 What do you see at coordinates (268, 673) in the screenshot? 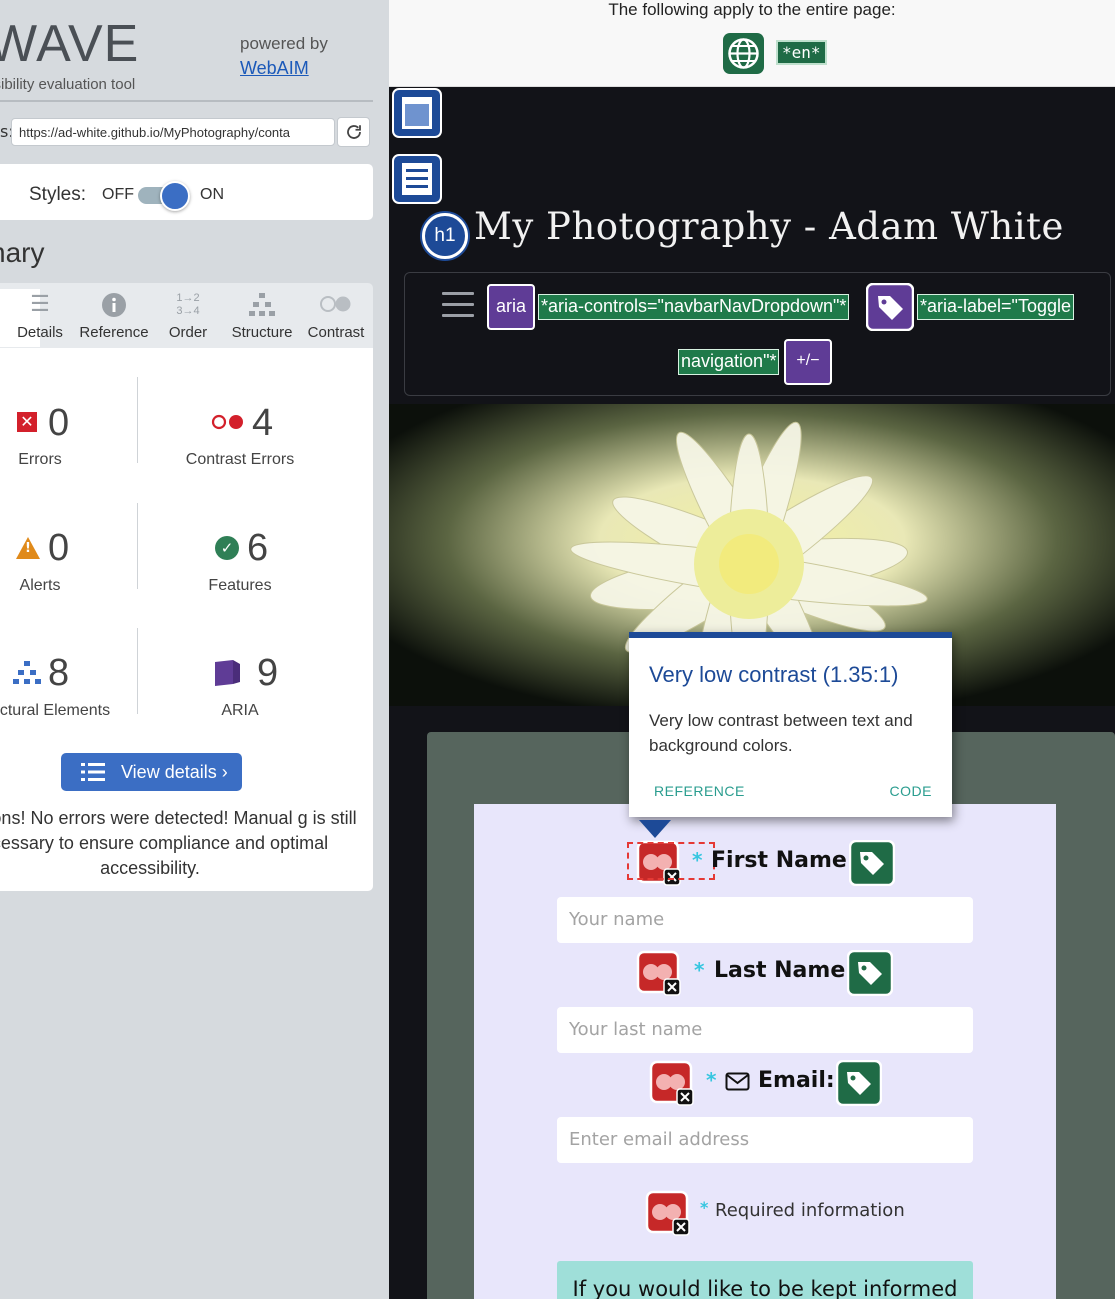
I see `aria-count: 9` at bounding box center [268, 673].